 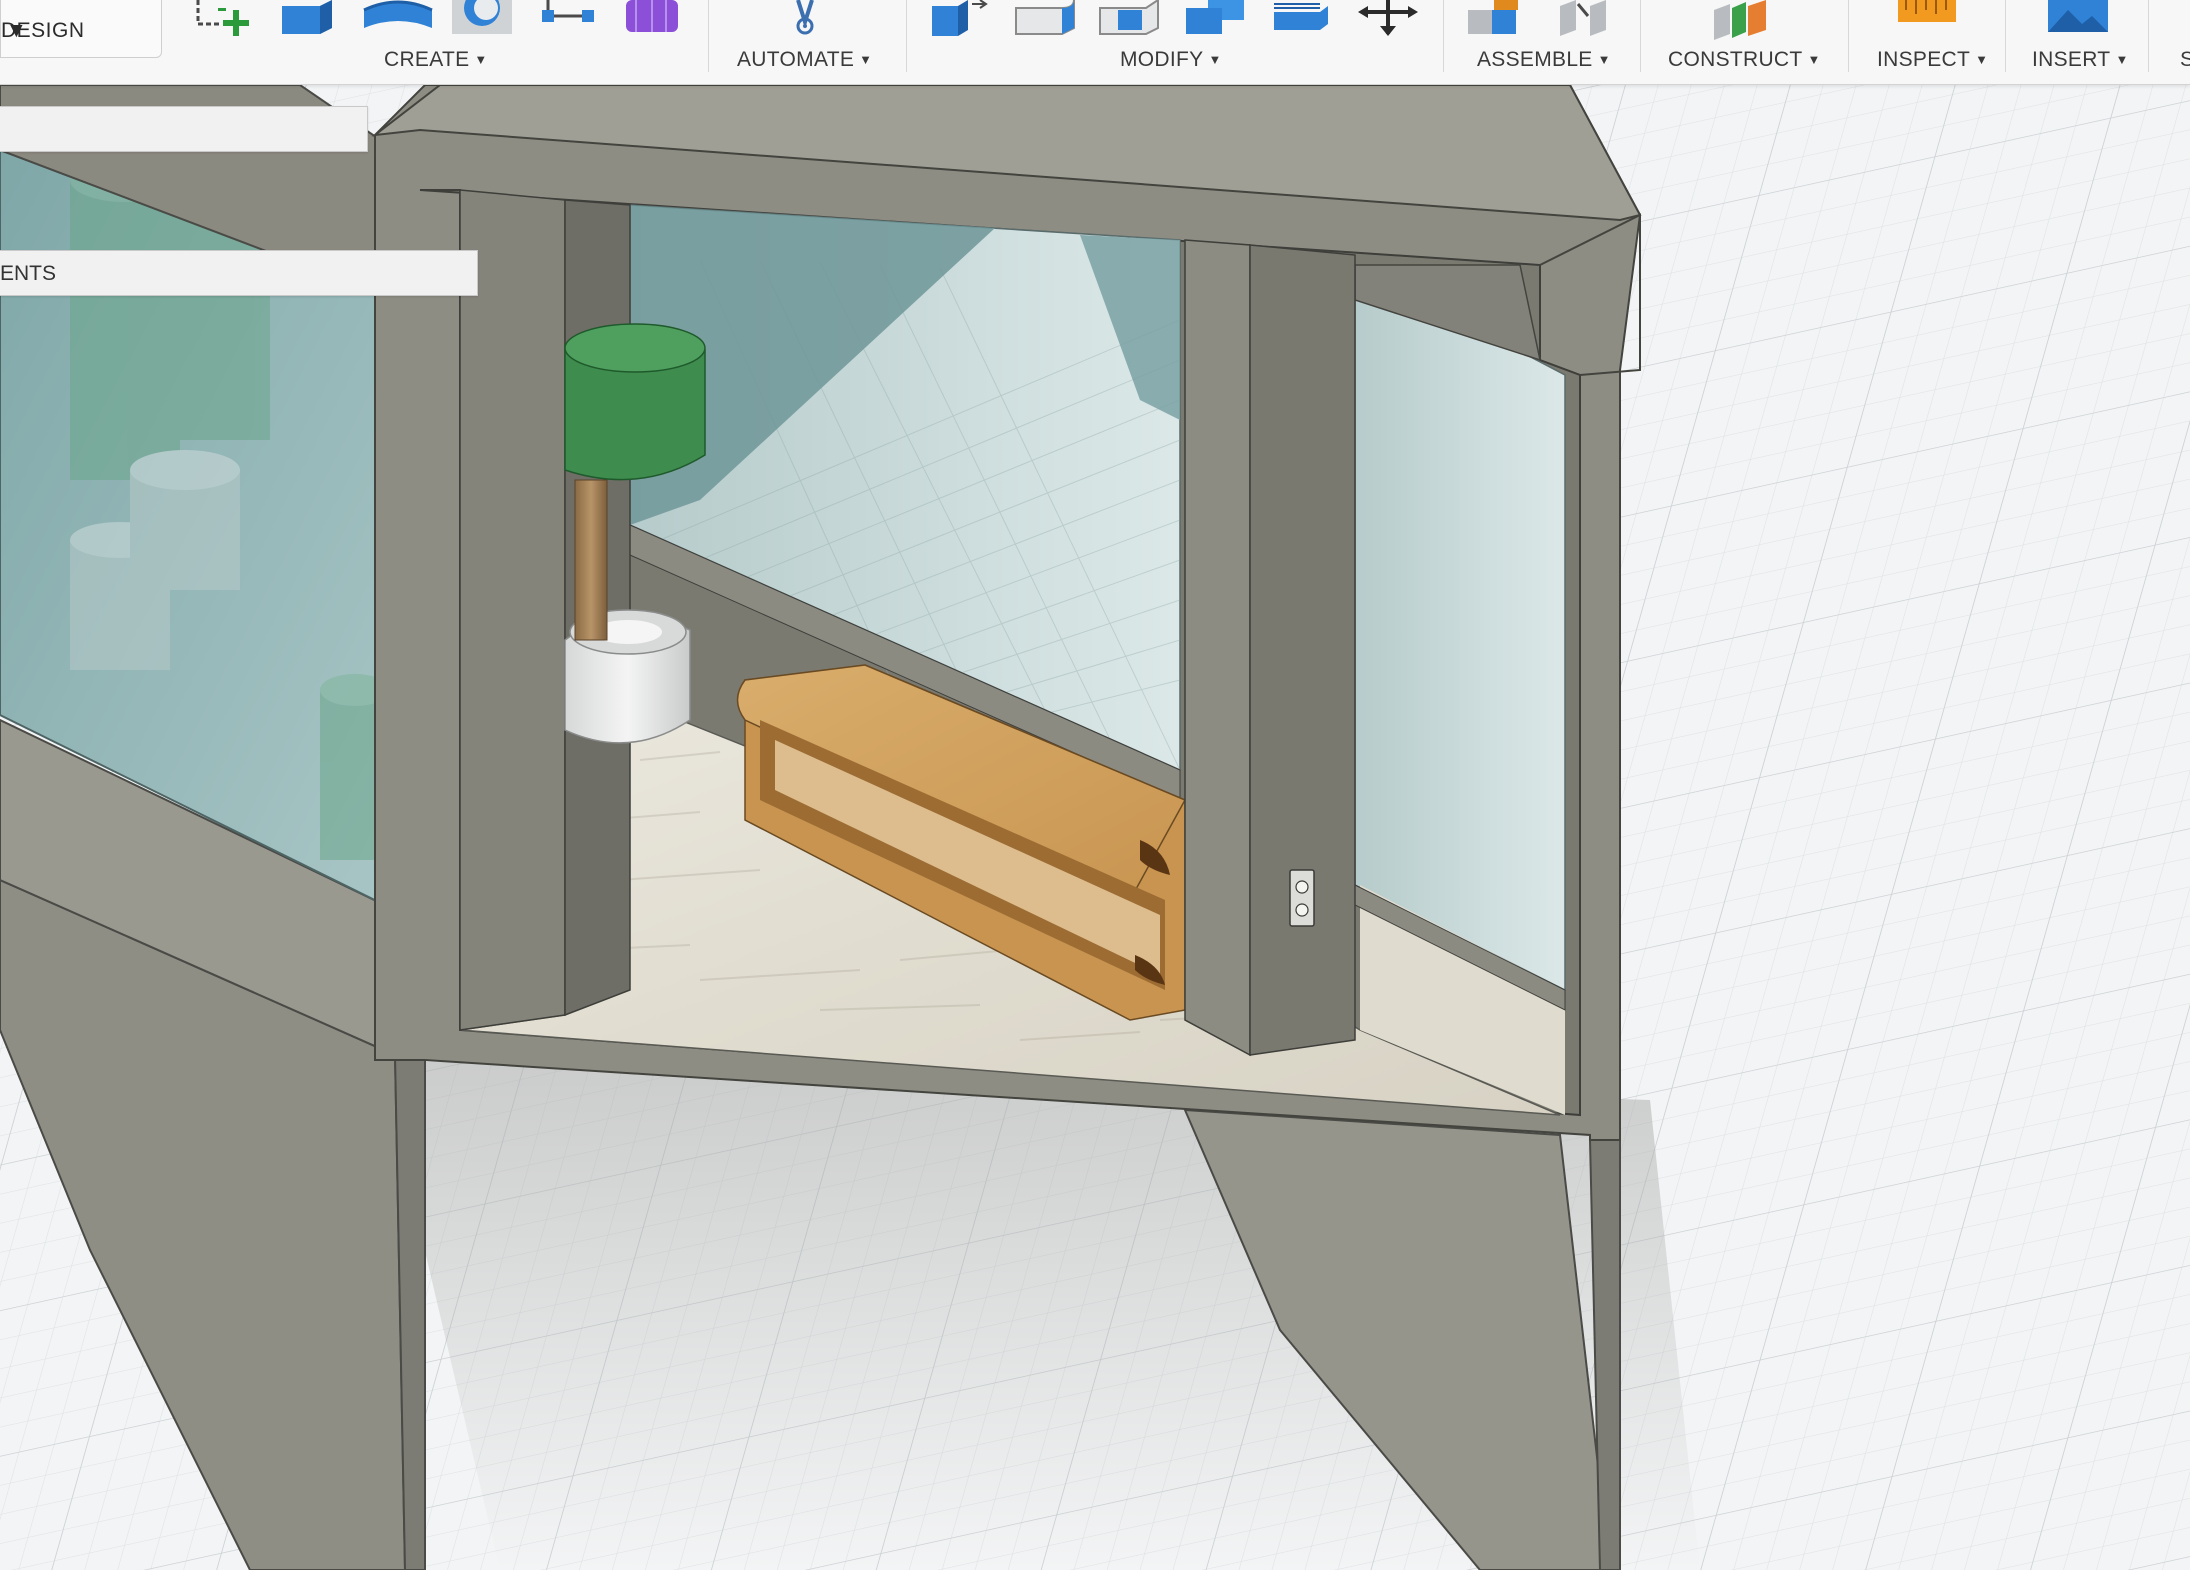 I want to click on browser-document-row, so click(x=184, y=129).